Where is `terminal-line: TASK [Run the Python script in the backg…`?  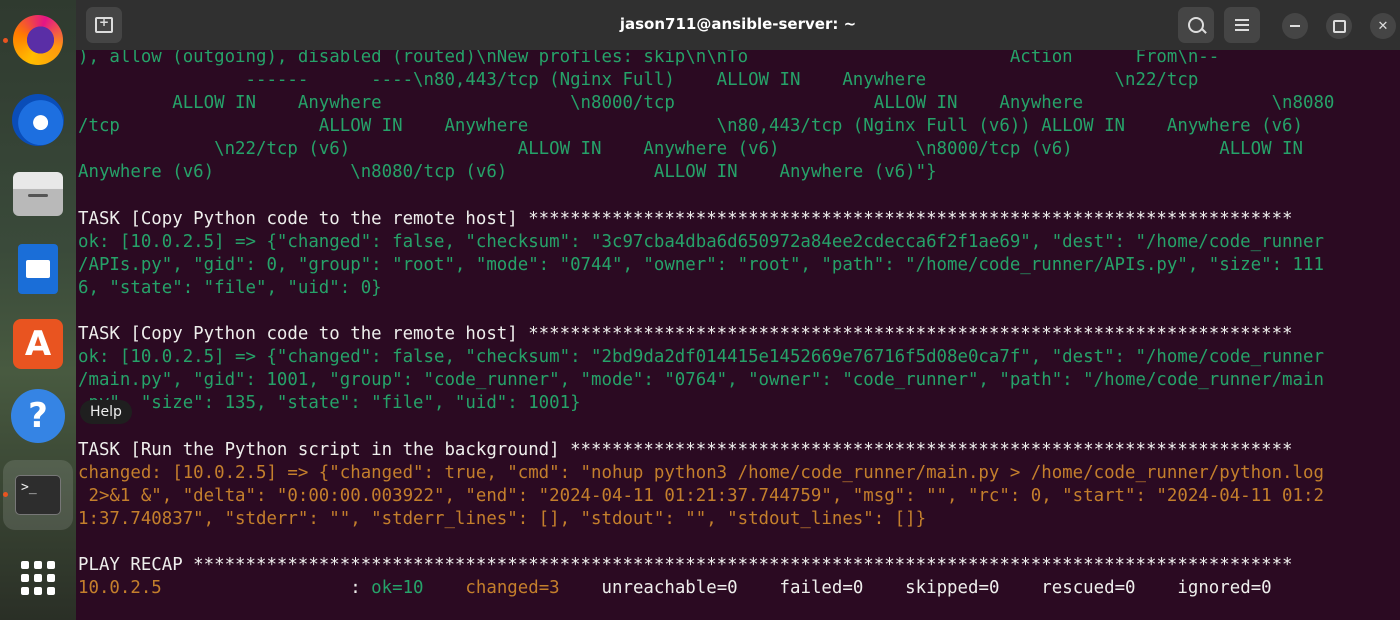
terminal-line: TASK [Run the Python script in the backg… is located at coordinates (685, 449).